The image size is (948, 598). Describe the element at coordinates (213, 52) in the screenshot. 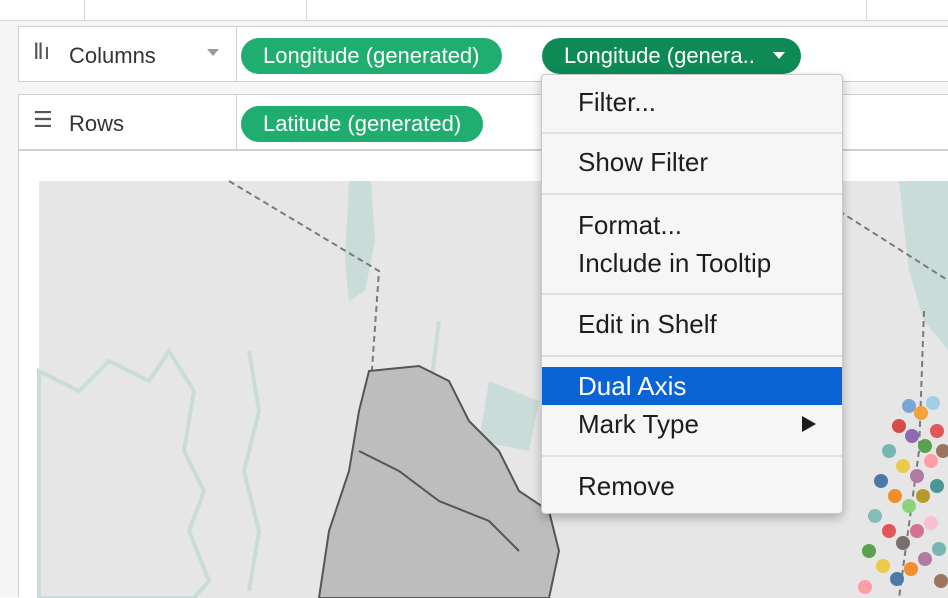

I see `chevron-down-icon` at that location.